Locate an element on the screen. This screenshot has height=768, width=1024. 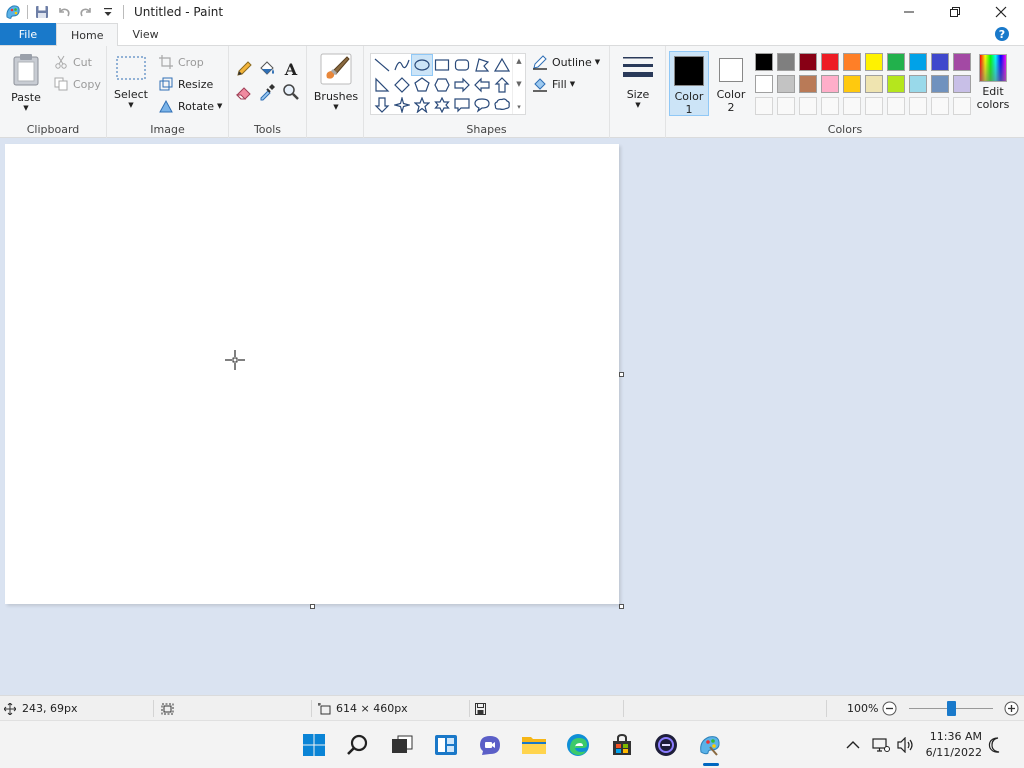
rectangle-shape-icon is located at coordinates (442, 65).